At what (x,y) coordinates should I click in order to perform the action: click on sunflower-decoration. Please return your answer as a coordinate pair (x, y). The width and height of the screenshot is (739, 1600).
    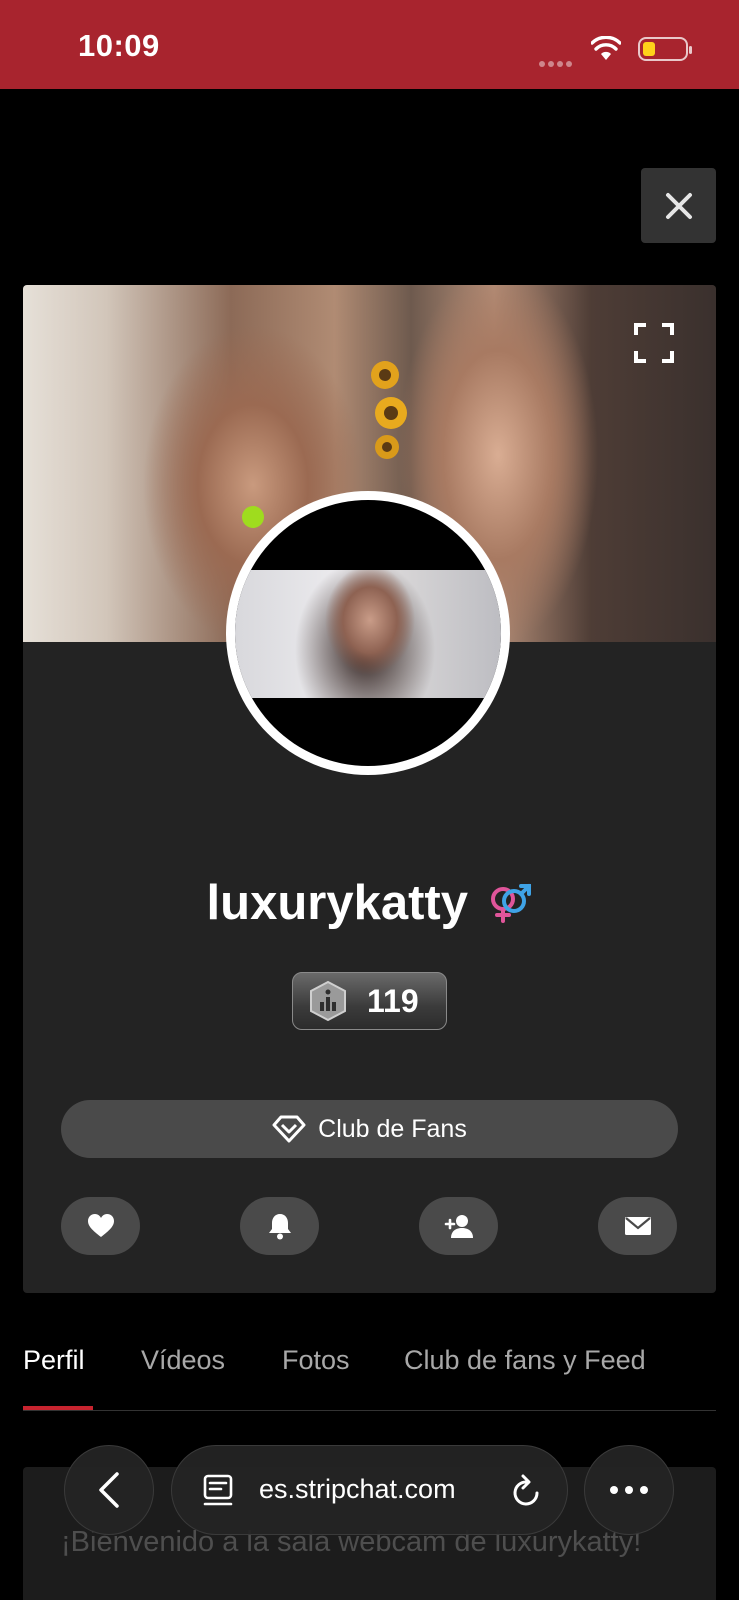
    Looking at the image, I should click on (389, 410).